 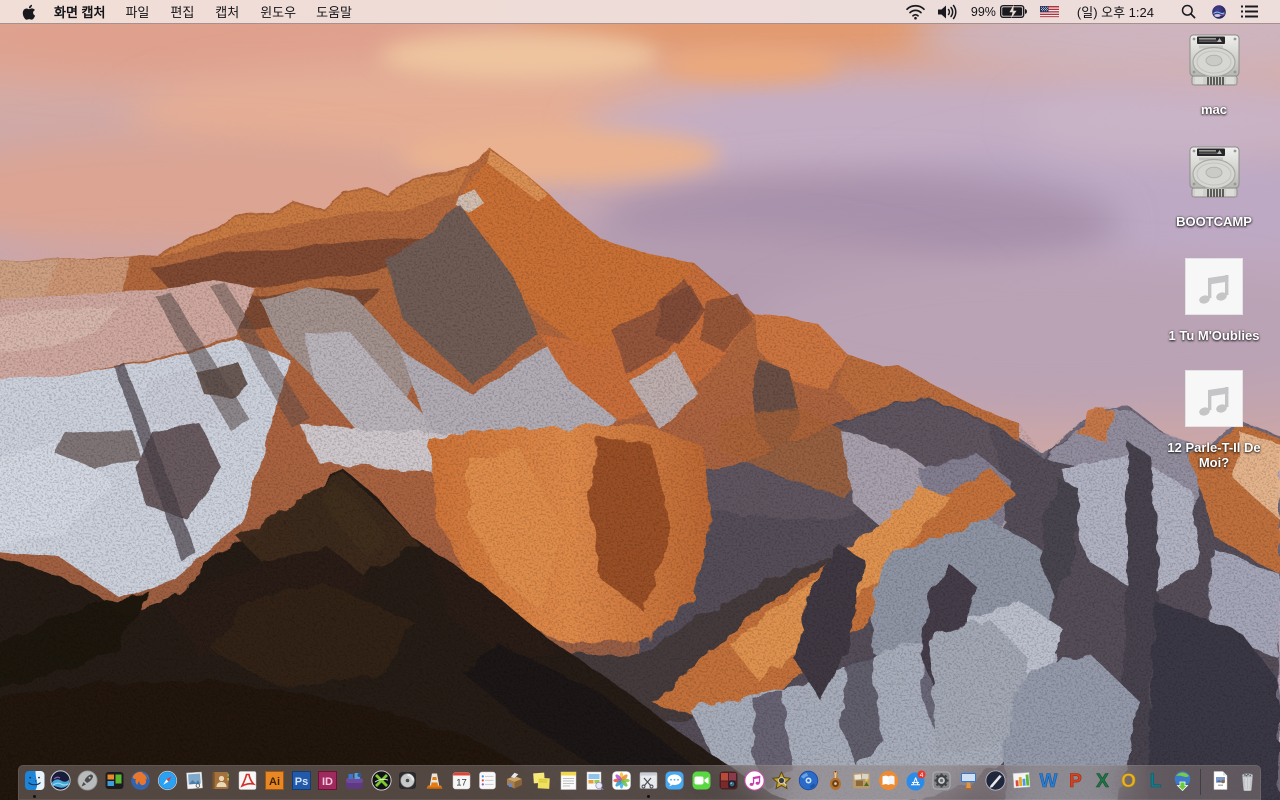 What do you see at coordinates (921, 775) in the screenshot?
I see `svg-text: 4` at bounding box center [921, 775].